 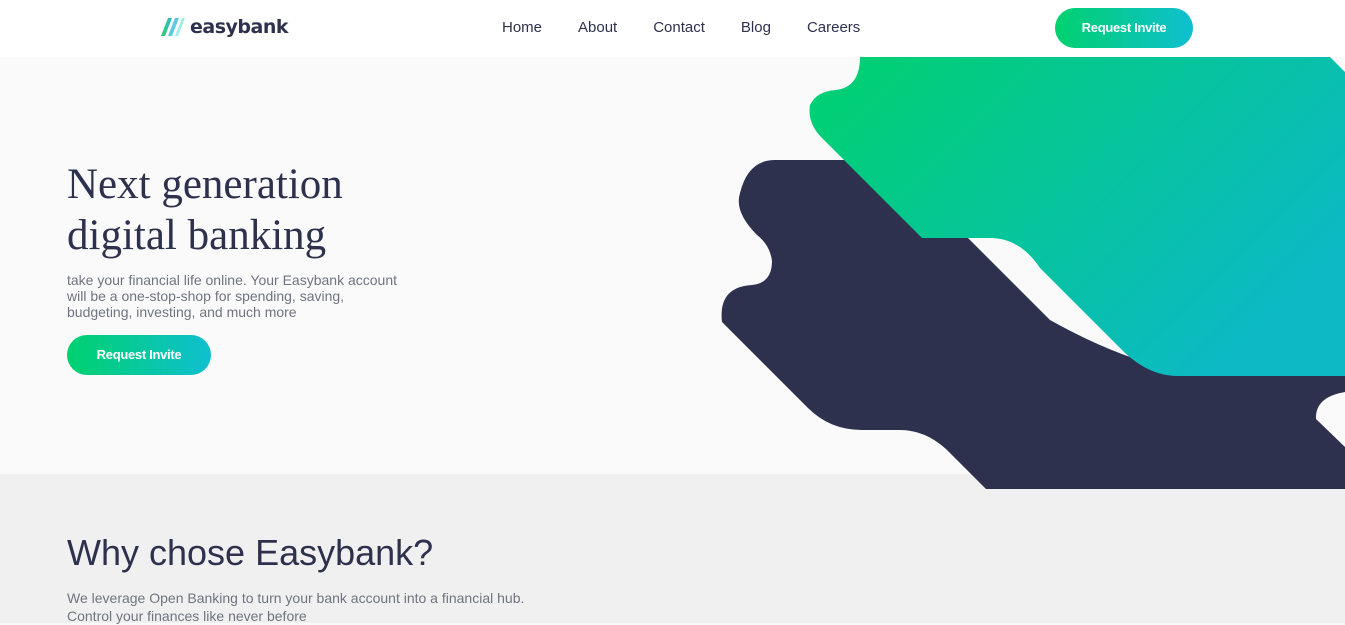 I want to click on nav-link-about: About, so click(x=597, y=27).